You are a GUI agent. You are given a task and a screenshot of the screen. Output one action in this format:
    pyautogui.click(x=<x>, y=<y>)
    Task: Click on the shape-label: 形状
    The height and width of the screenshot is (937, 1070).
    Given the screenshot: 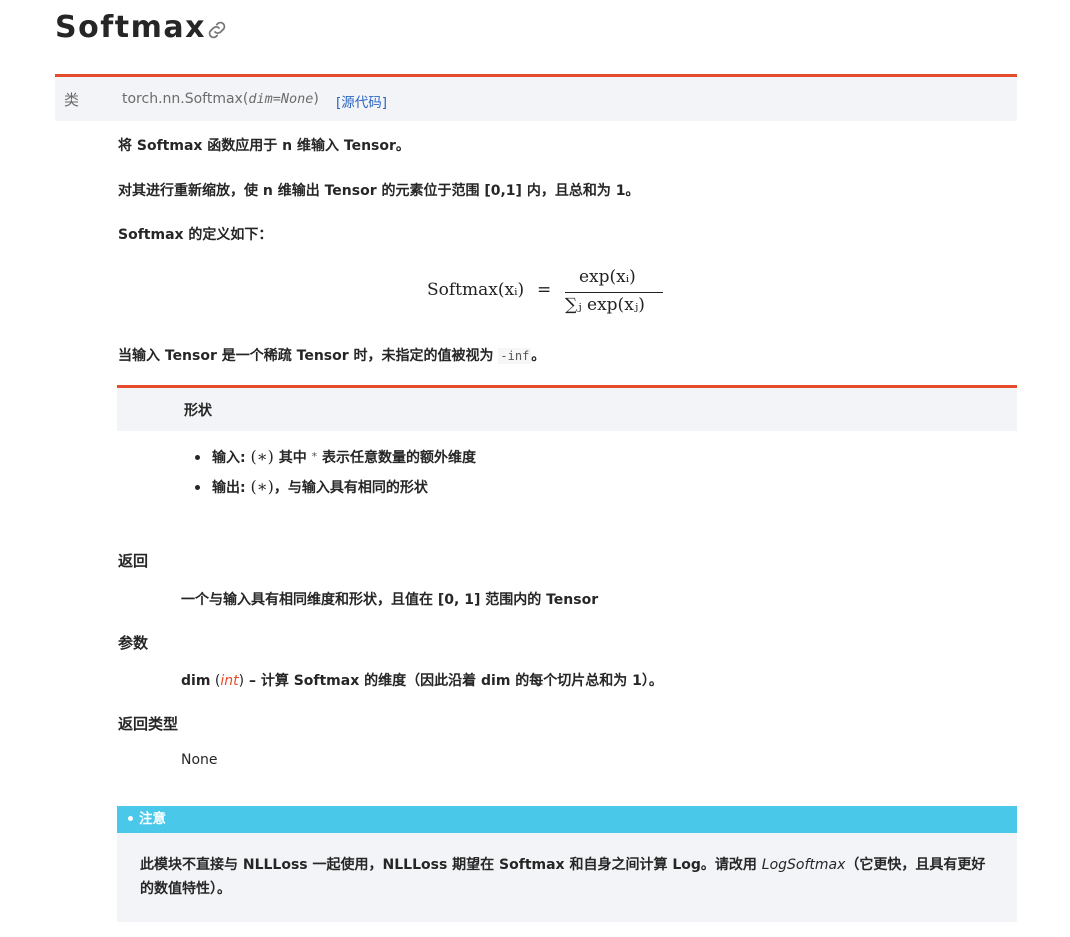 What is the action you would take?
    pyautogui.click(x=198, y=411)
    